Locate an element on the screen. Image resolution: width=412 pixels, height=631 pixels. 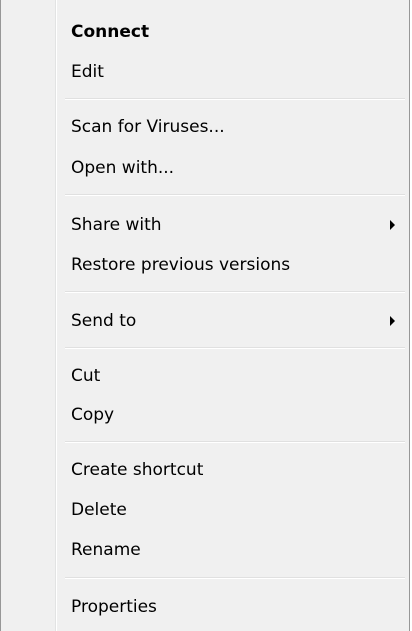
menu-item-label: Rename is located at coordinates (106, 550).